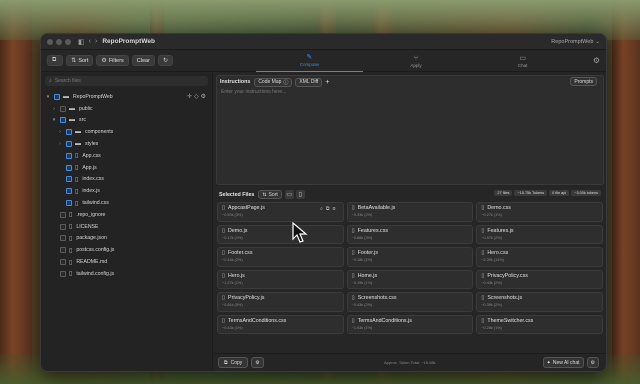 The height and width of the screenshot is (384, 640). Describe the element at coordinates (592, 362) in the screenshot. I see `chat-options-button: ⚙` at that location.